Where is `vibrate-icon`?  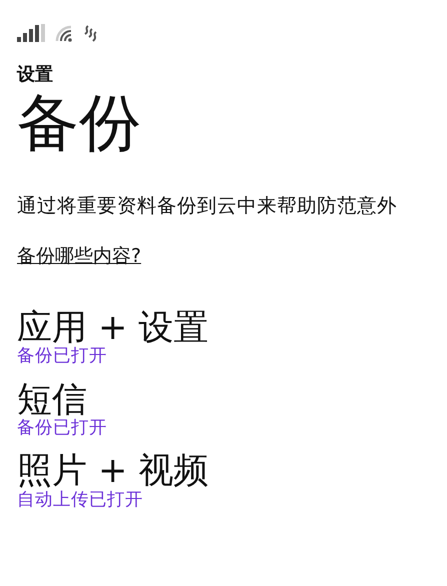
vibrate-icon is located at coordinates (90, 33).